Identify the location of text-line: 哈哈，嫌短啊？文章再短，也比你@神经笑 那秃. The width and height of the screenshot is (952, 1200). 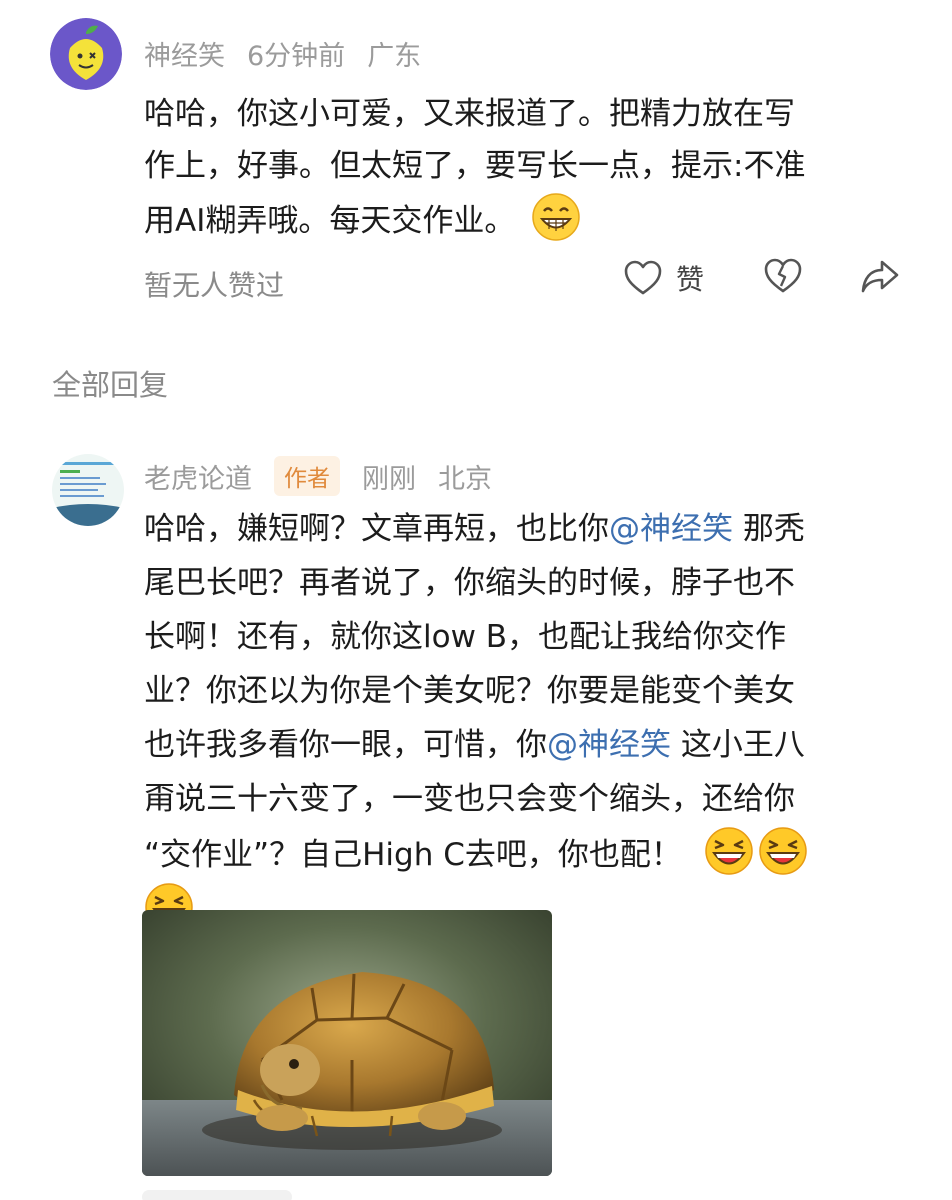
(529, 529).